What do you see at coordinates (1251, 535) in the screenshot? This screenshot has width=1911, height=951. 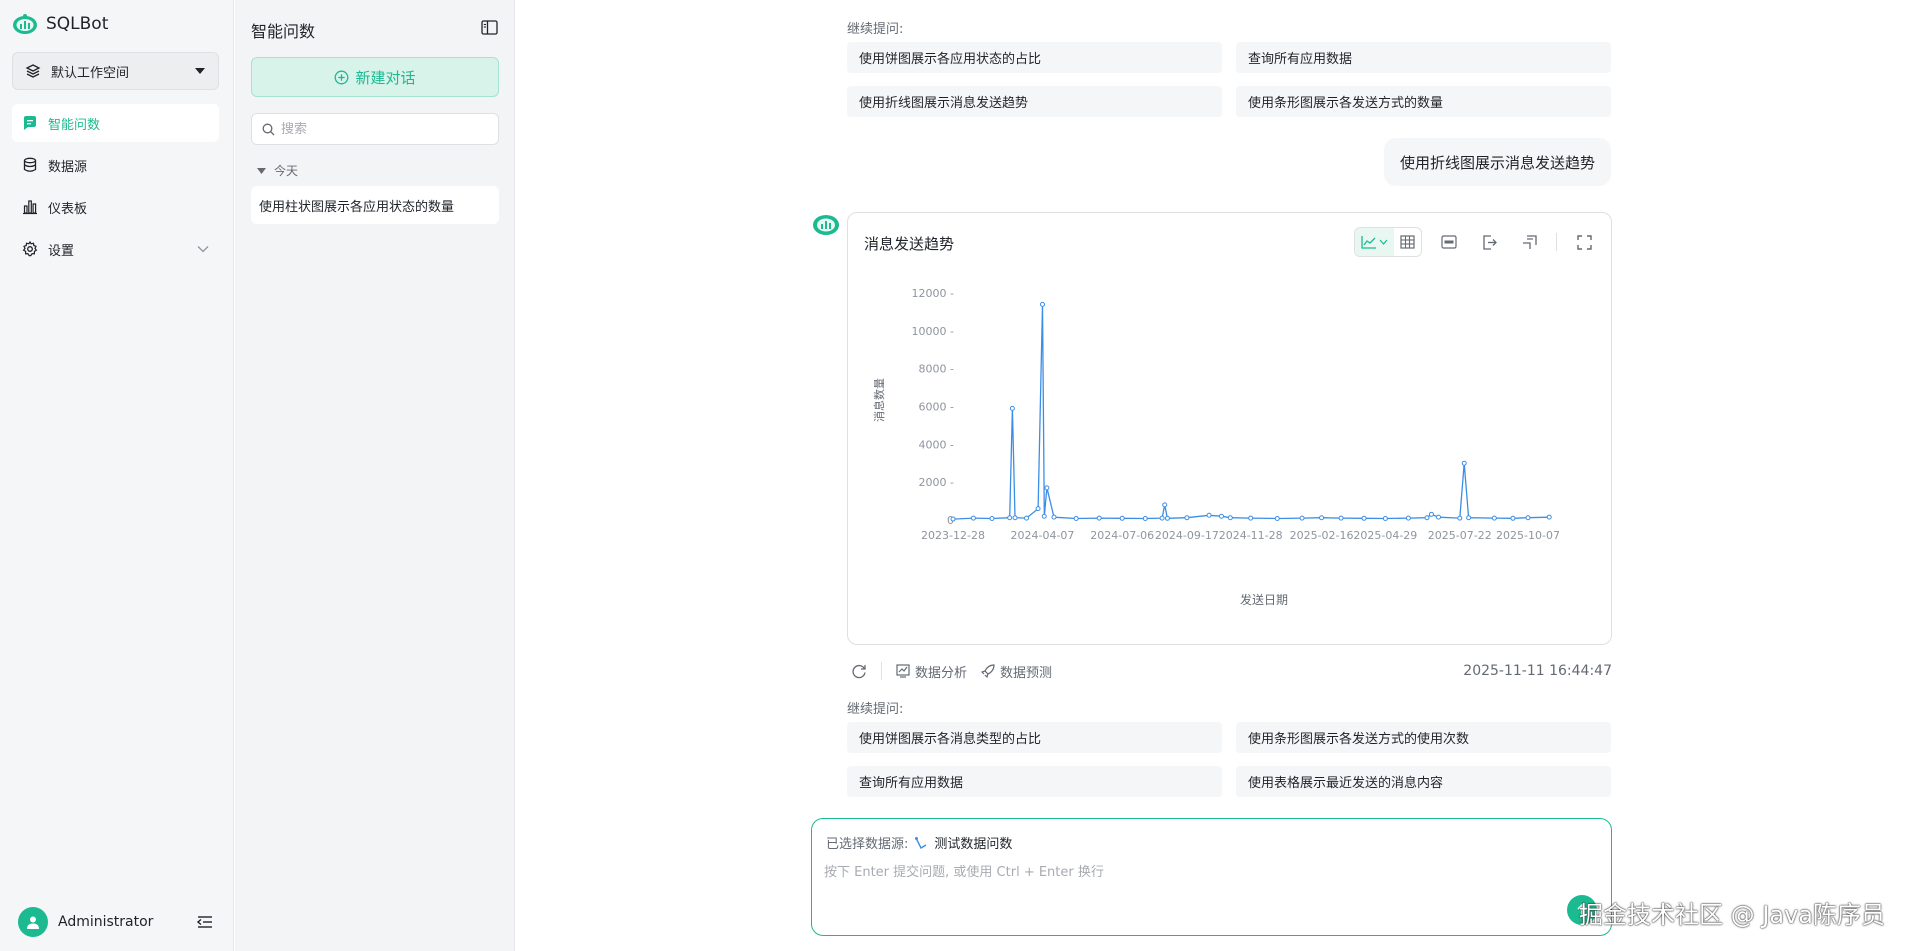 I see `x-tick-label: 2024-11-28` at bounding box center [1251, 535].